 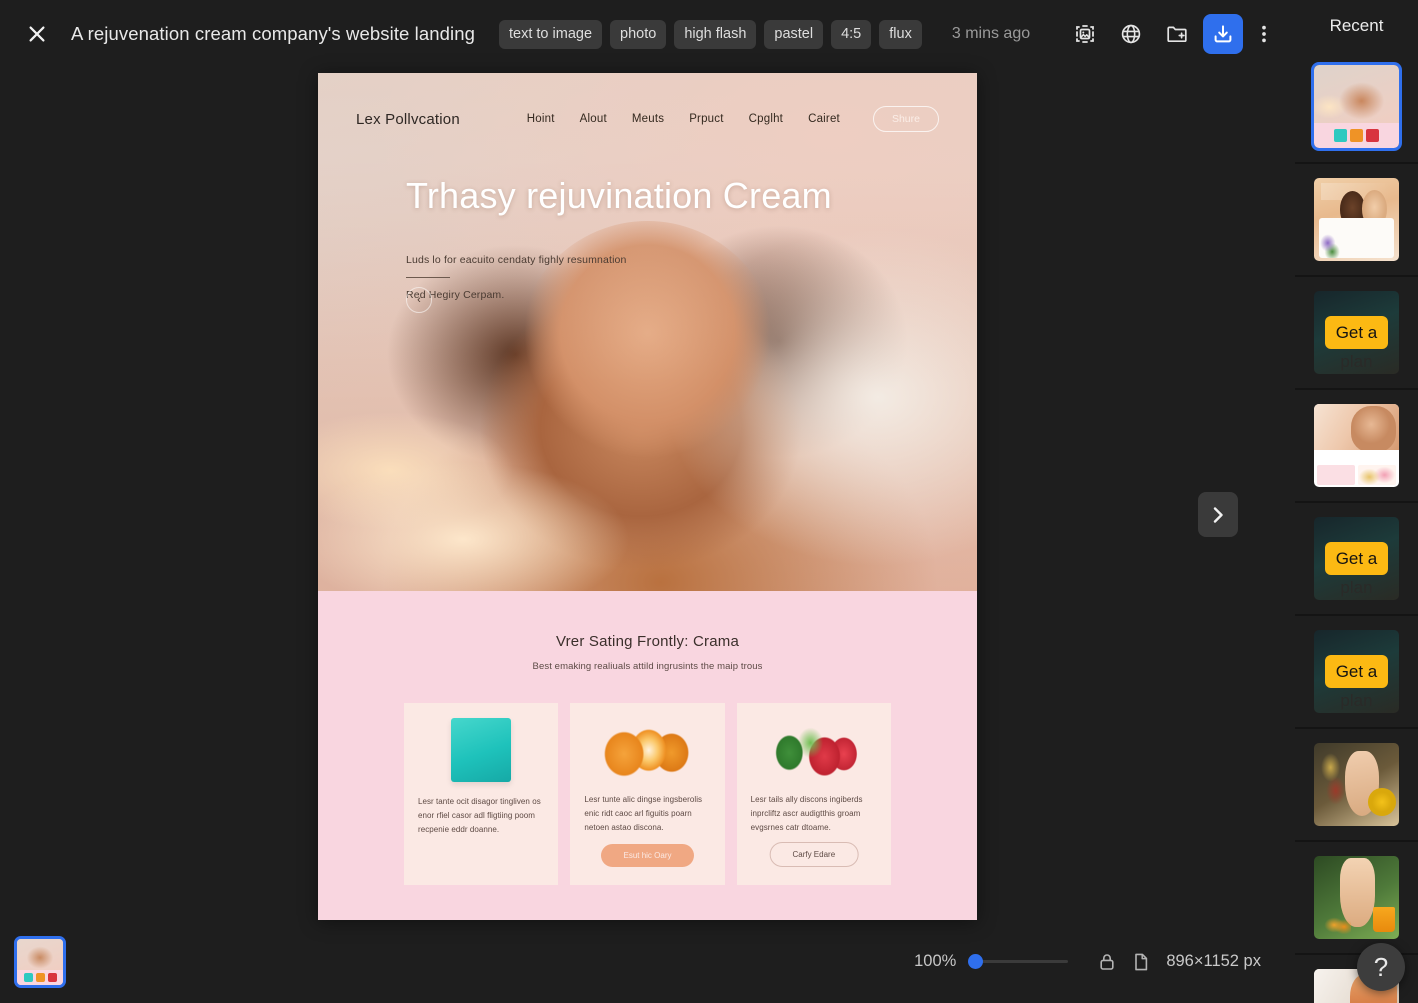 I want to click on filmstrip-thumb-1-cards, so click(x=40, y=977).